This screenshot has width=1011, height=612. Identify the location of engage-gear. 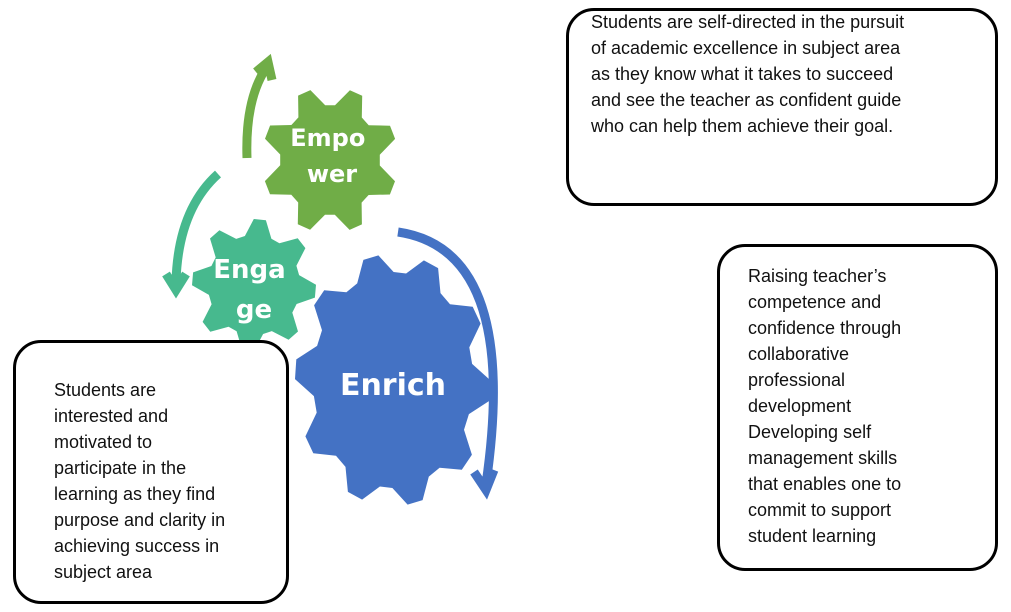
(254, 285).